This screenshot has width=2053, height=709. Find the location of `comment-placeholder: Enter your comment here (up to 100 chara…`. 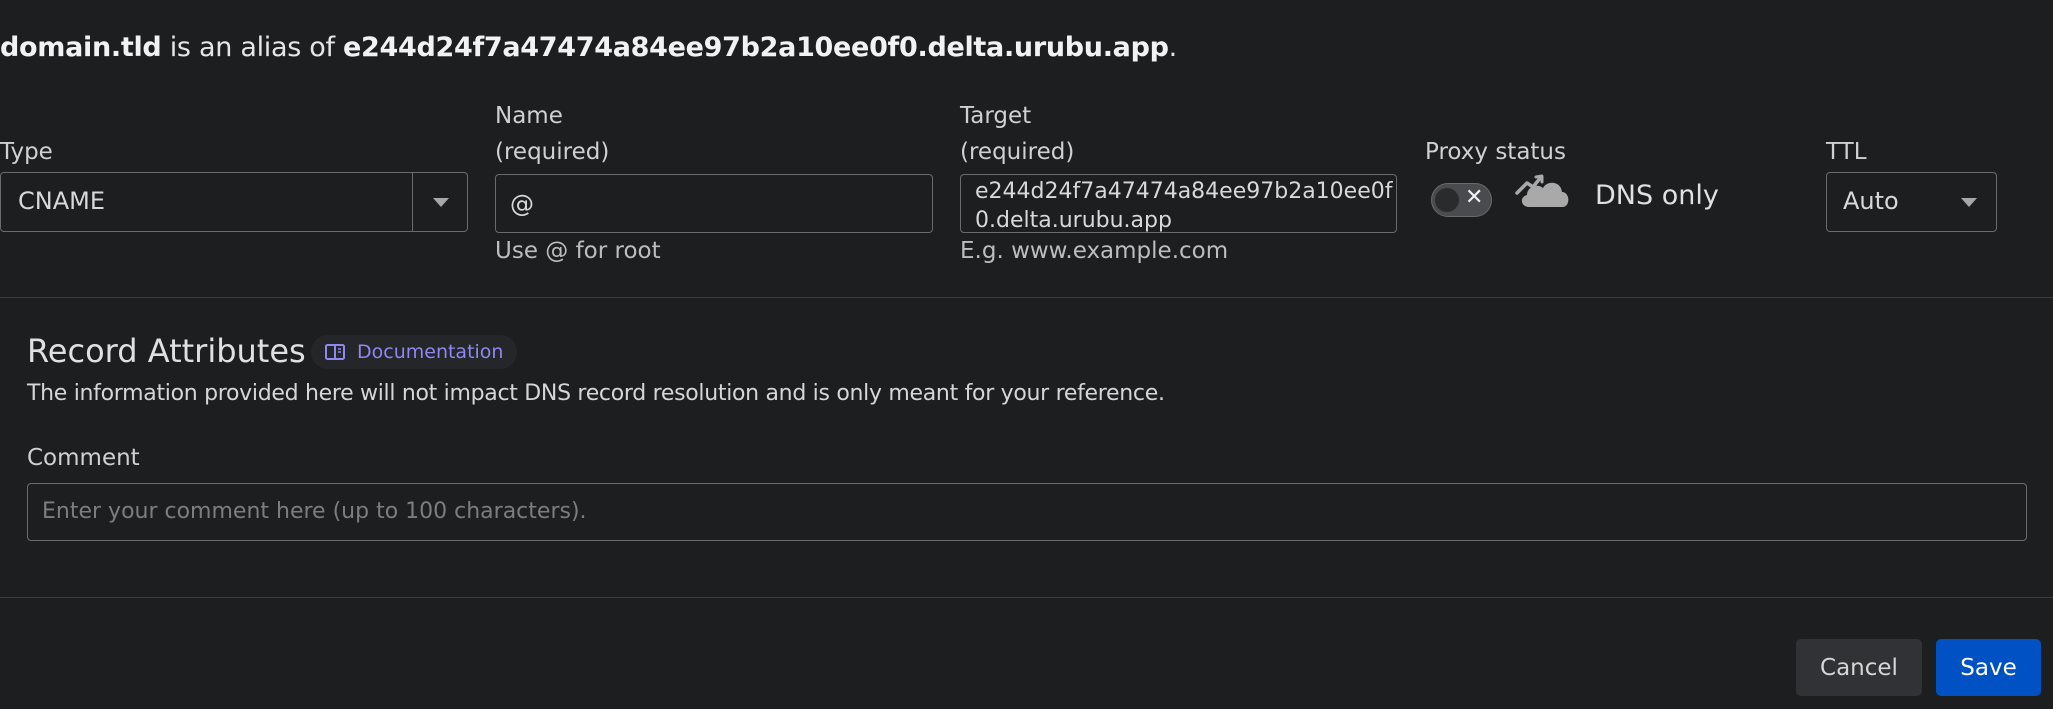

comment-placeholder: Enter your comment here (up to 100 chara… is located at coordinates (314, 511).